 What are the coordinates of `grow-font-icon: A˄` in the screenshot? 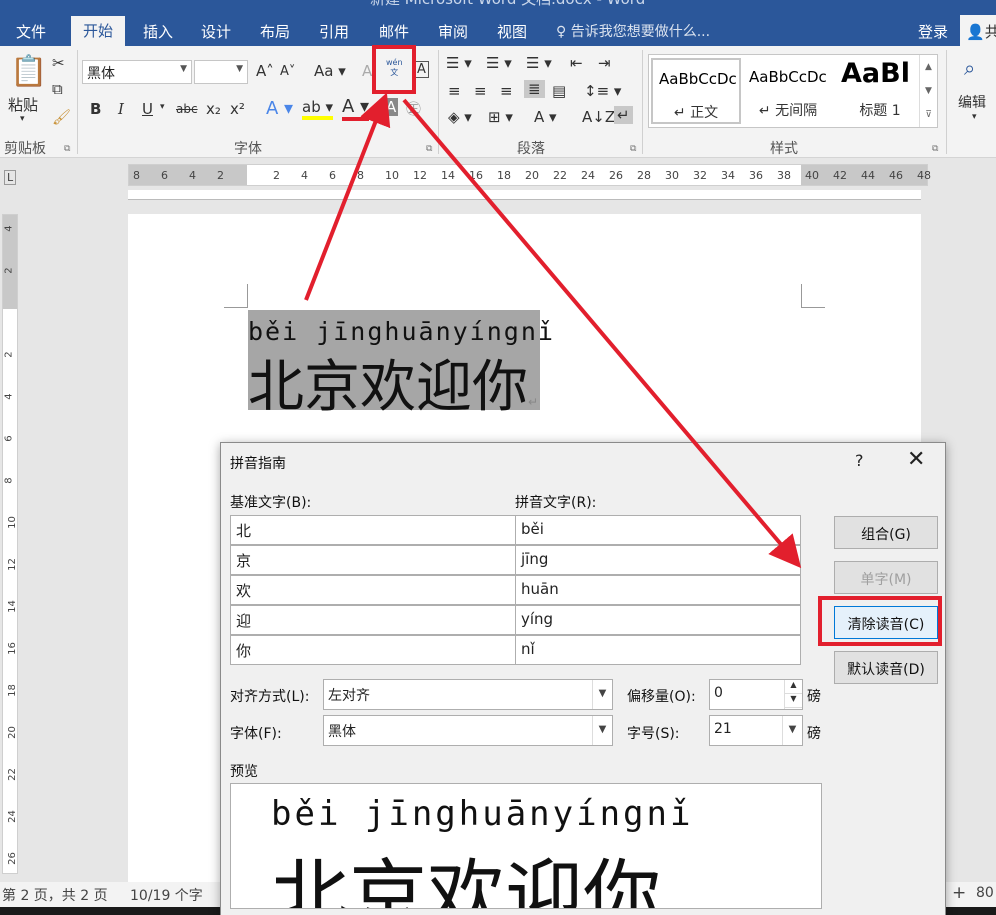 It's located at (265, 71).